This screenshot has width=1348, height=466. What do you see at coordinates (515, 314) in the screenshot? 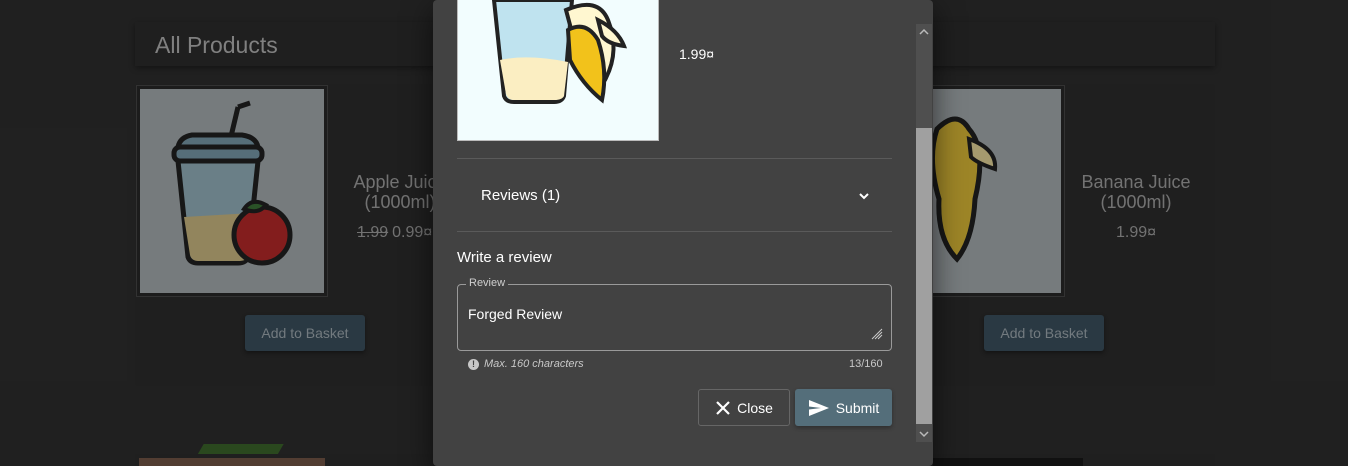
I see `review-input-value: Forged Review` at bounding box center [515, 314].